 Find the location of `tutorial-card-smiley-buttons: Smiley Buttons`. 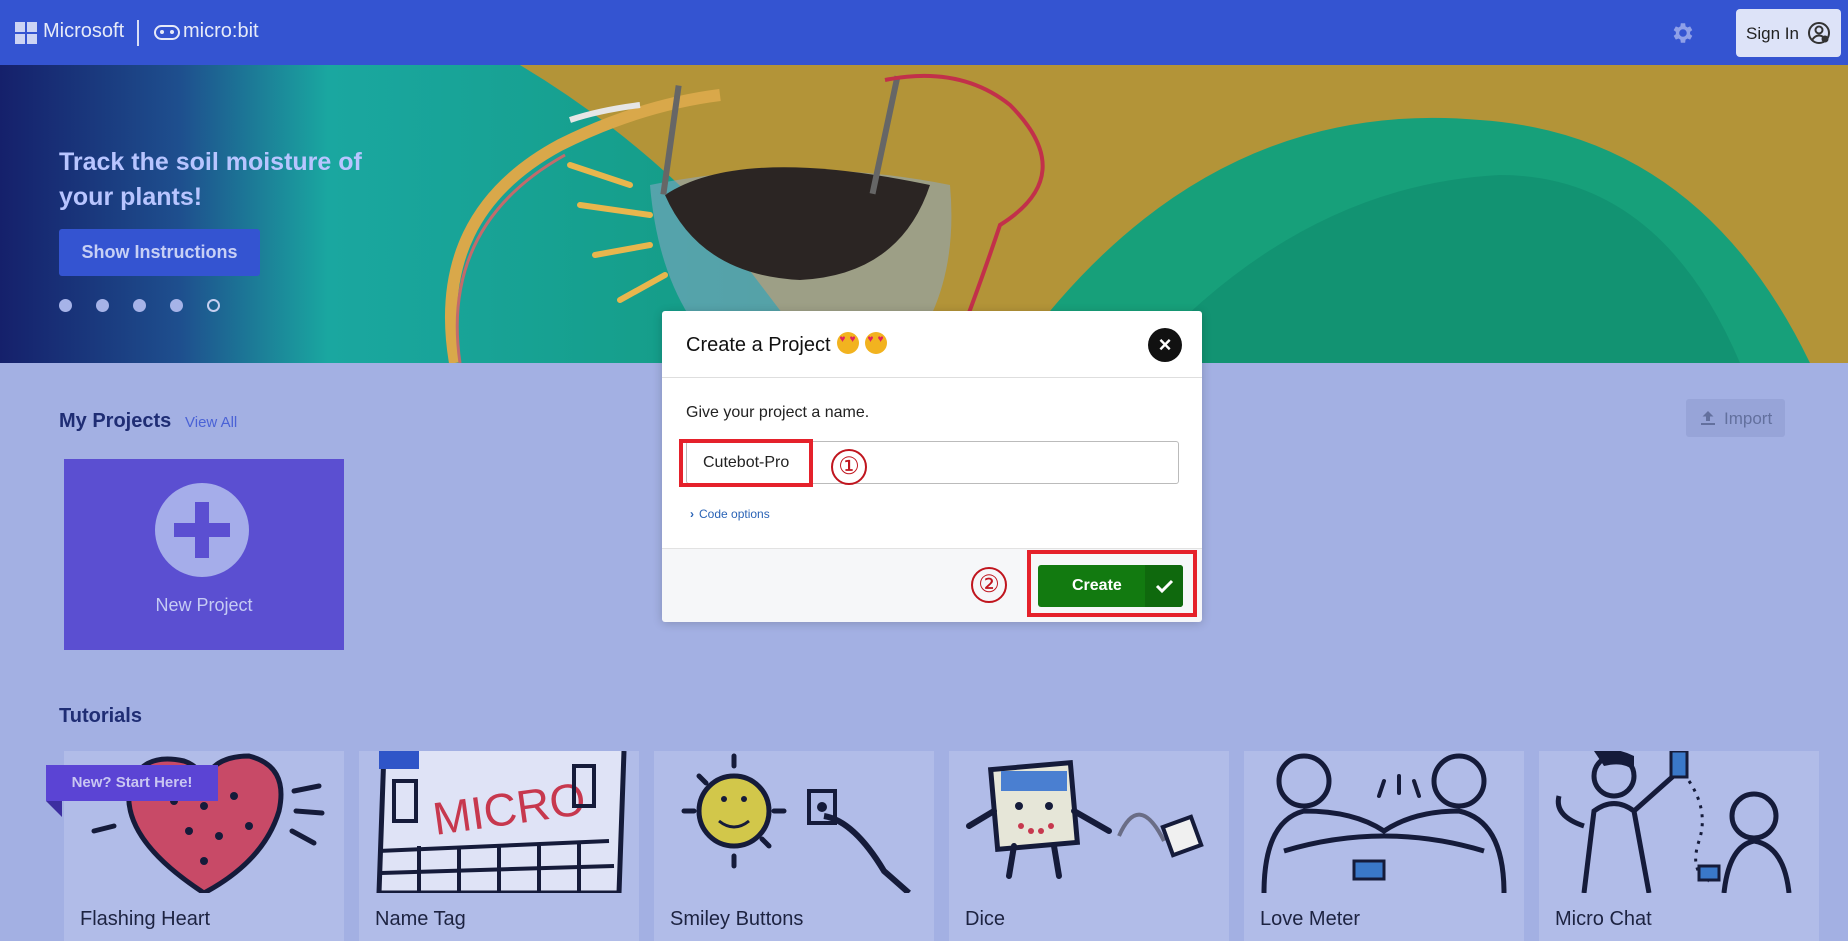

tutorial-card-smiley-buttons: Smiley Buttons is located at coordinates (794, 846).